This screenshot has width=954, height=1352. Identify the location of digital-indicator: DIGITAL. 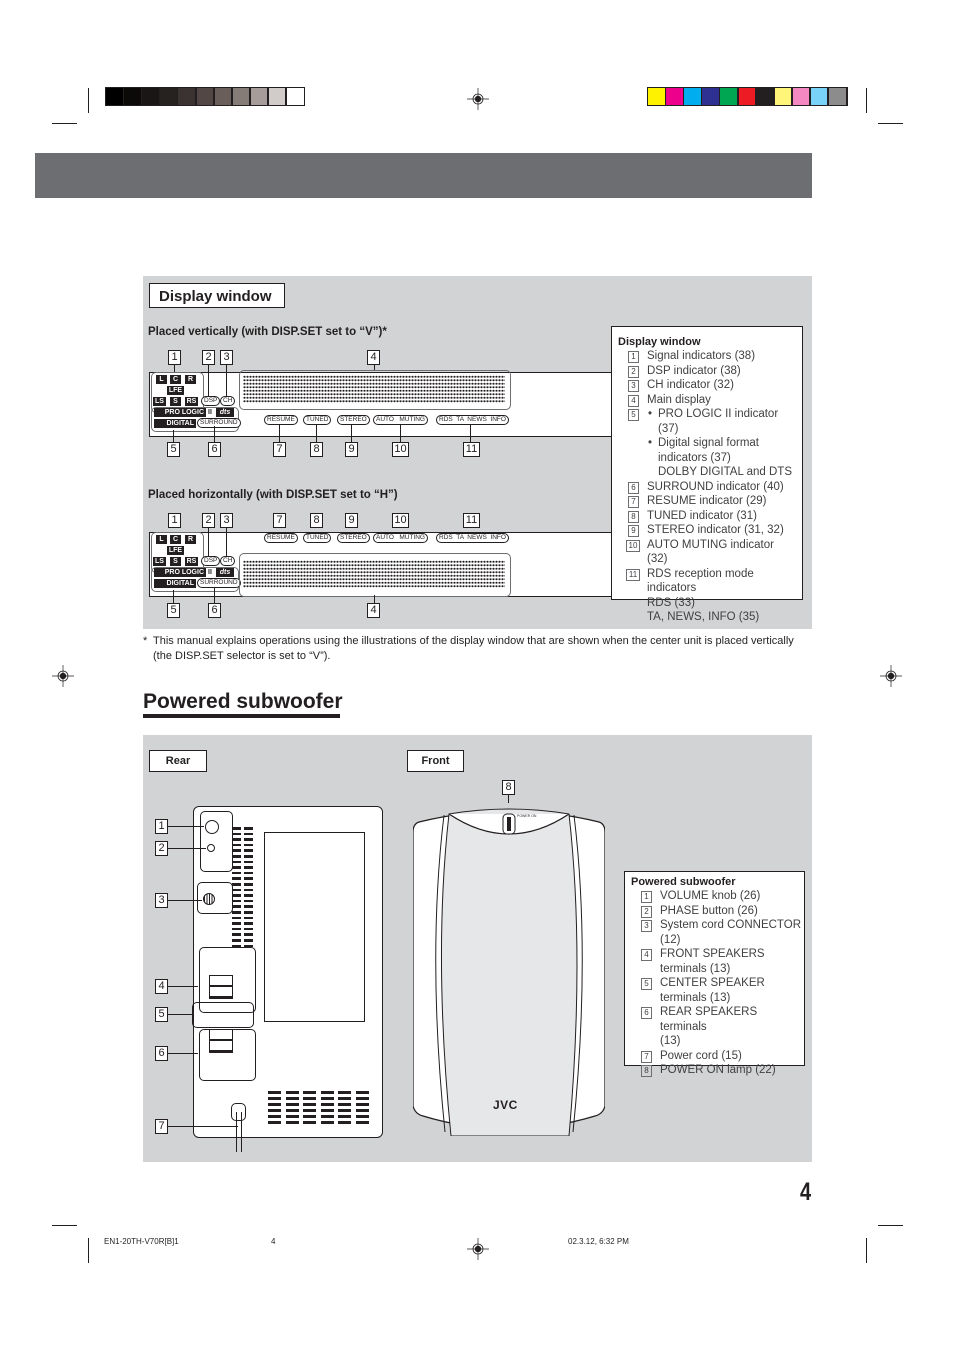
(175, 583).